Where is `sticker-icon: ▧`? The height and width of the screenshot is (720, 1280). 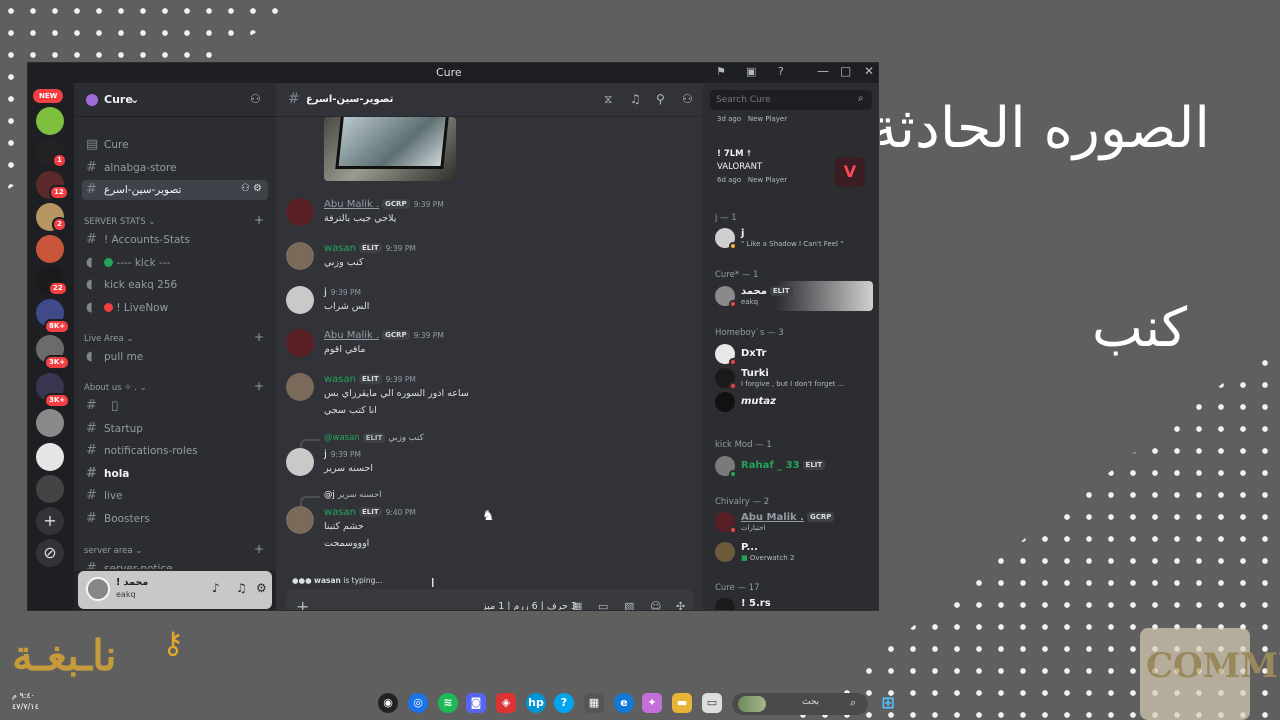
sticker-icon: ▧ is located at coordinates (629, 605).